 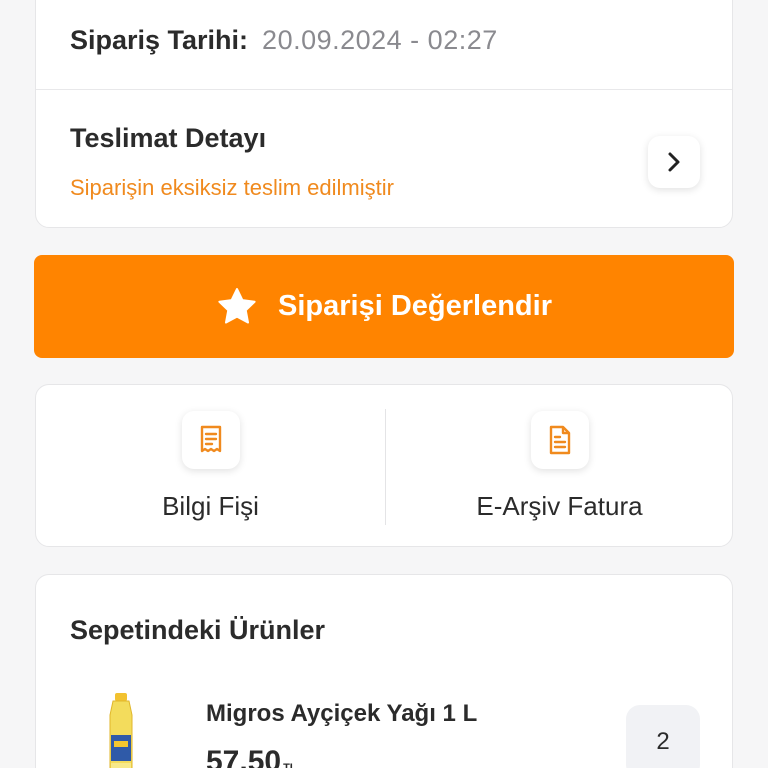 I want to click on order-date-value: 20.09.2024 - 02:27, so click(x=380, y=40).